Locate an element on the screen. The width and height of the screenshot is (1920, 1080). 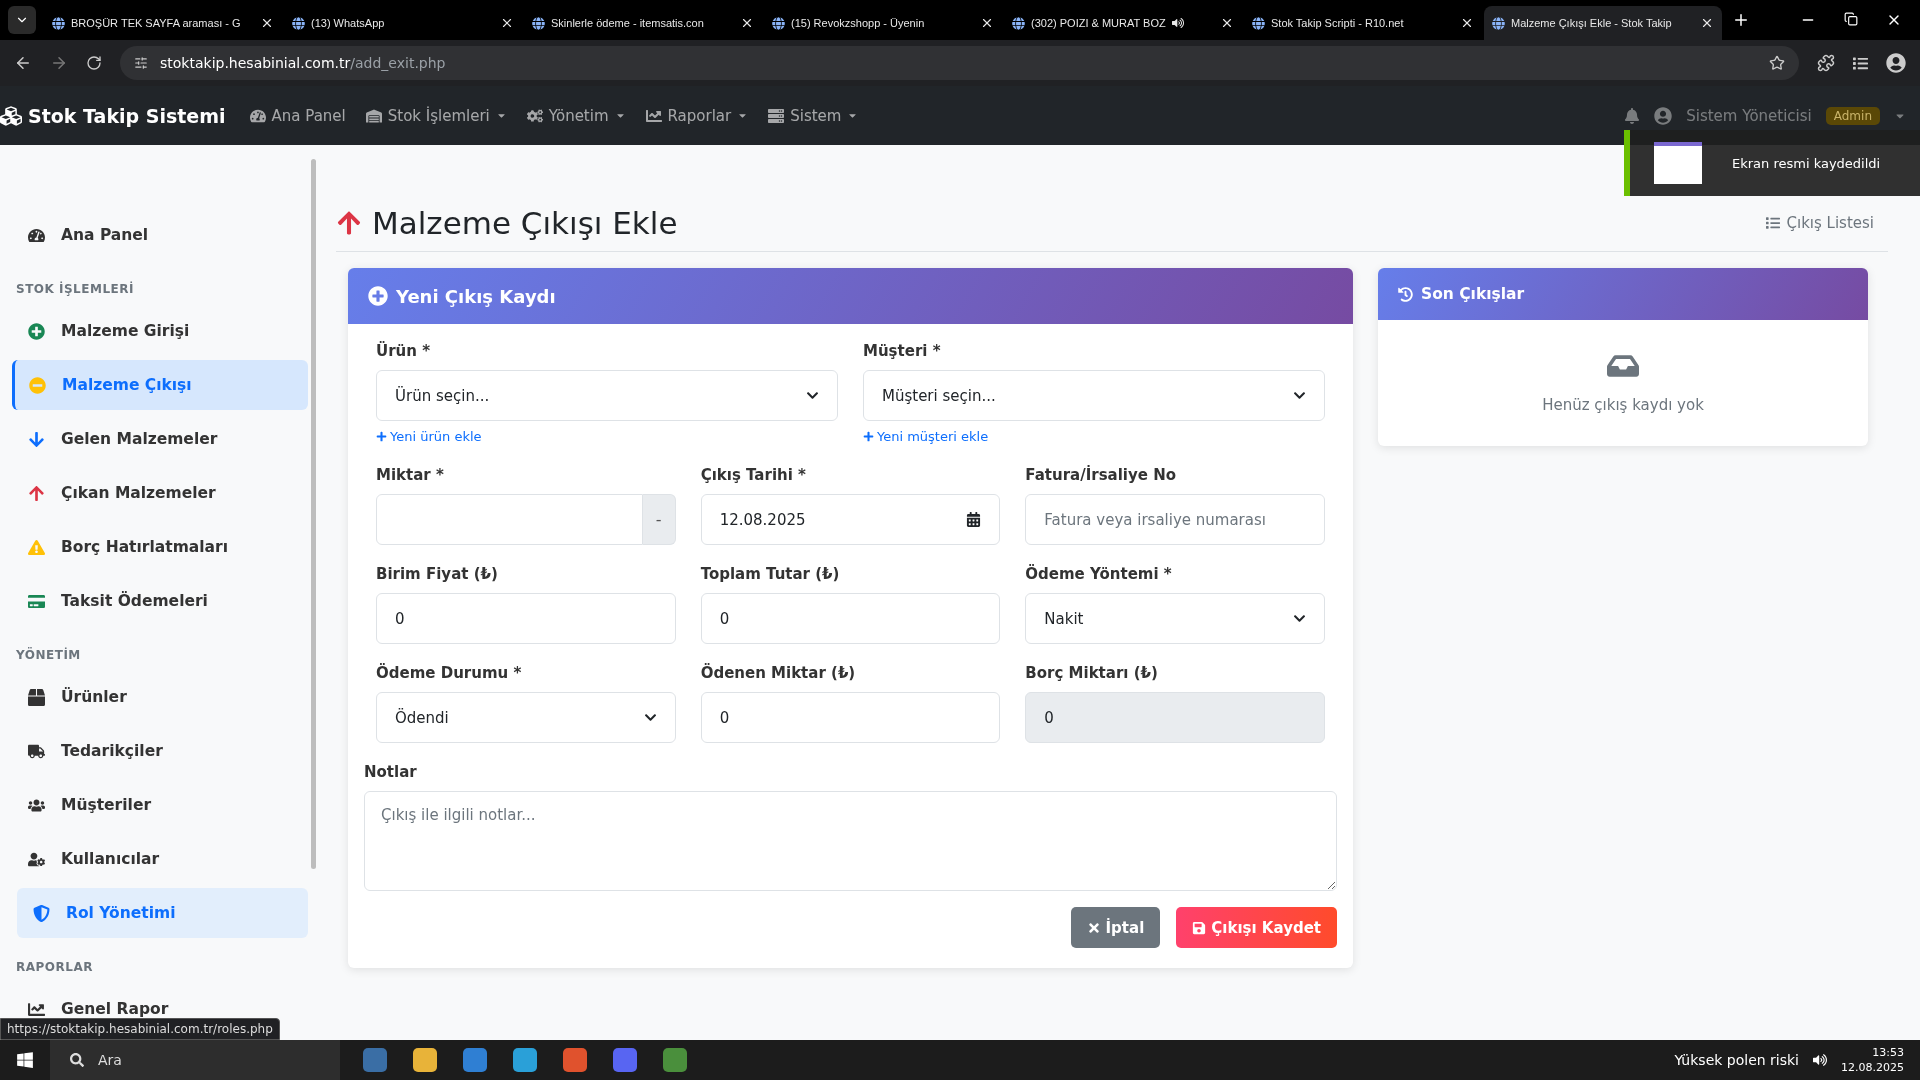
arrow-up-icon is located at coordinates (349, 223).